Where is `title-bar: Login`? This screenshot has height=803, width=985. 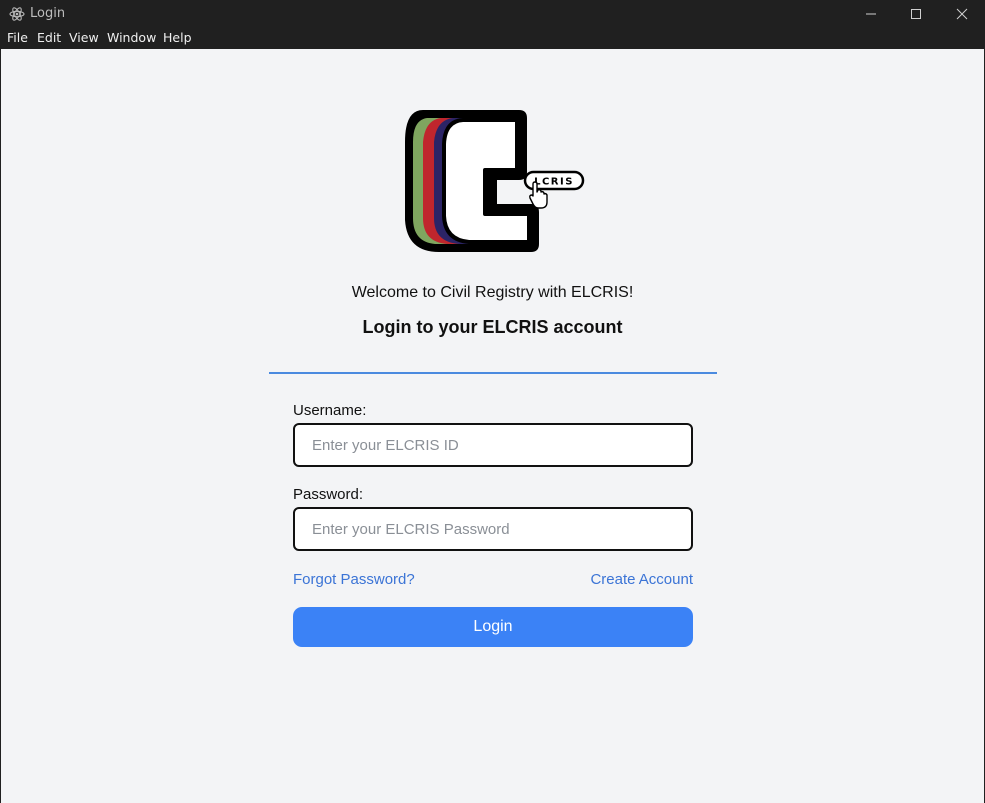 title-bar: Login is located at coordinates (492, 14).